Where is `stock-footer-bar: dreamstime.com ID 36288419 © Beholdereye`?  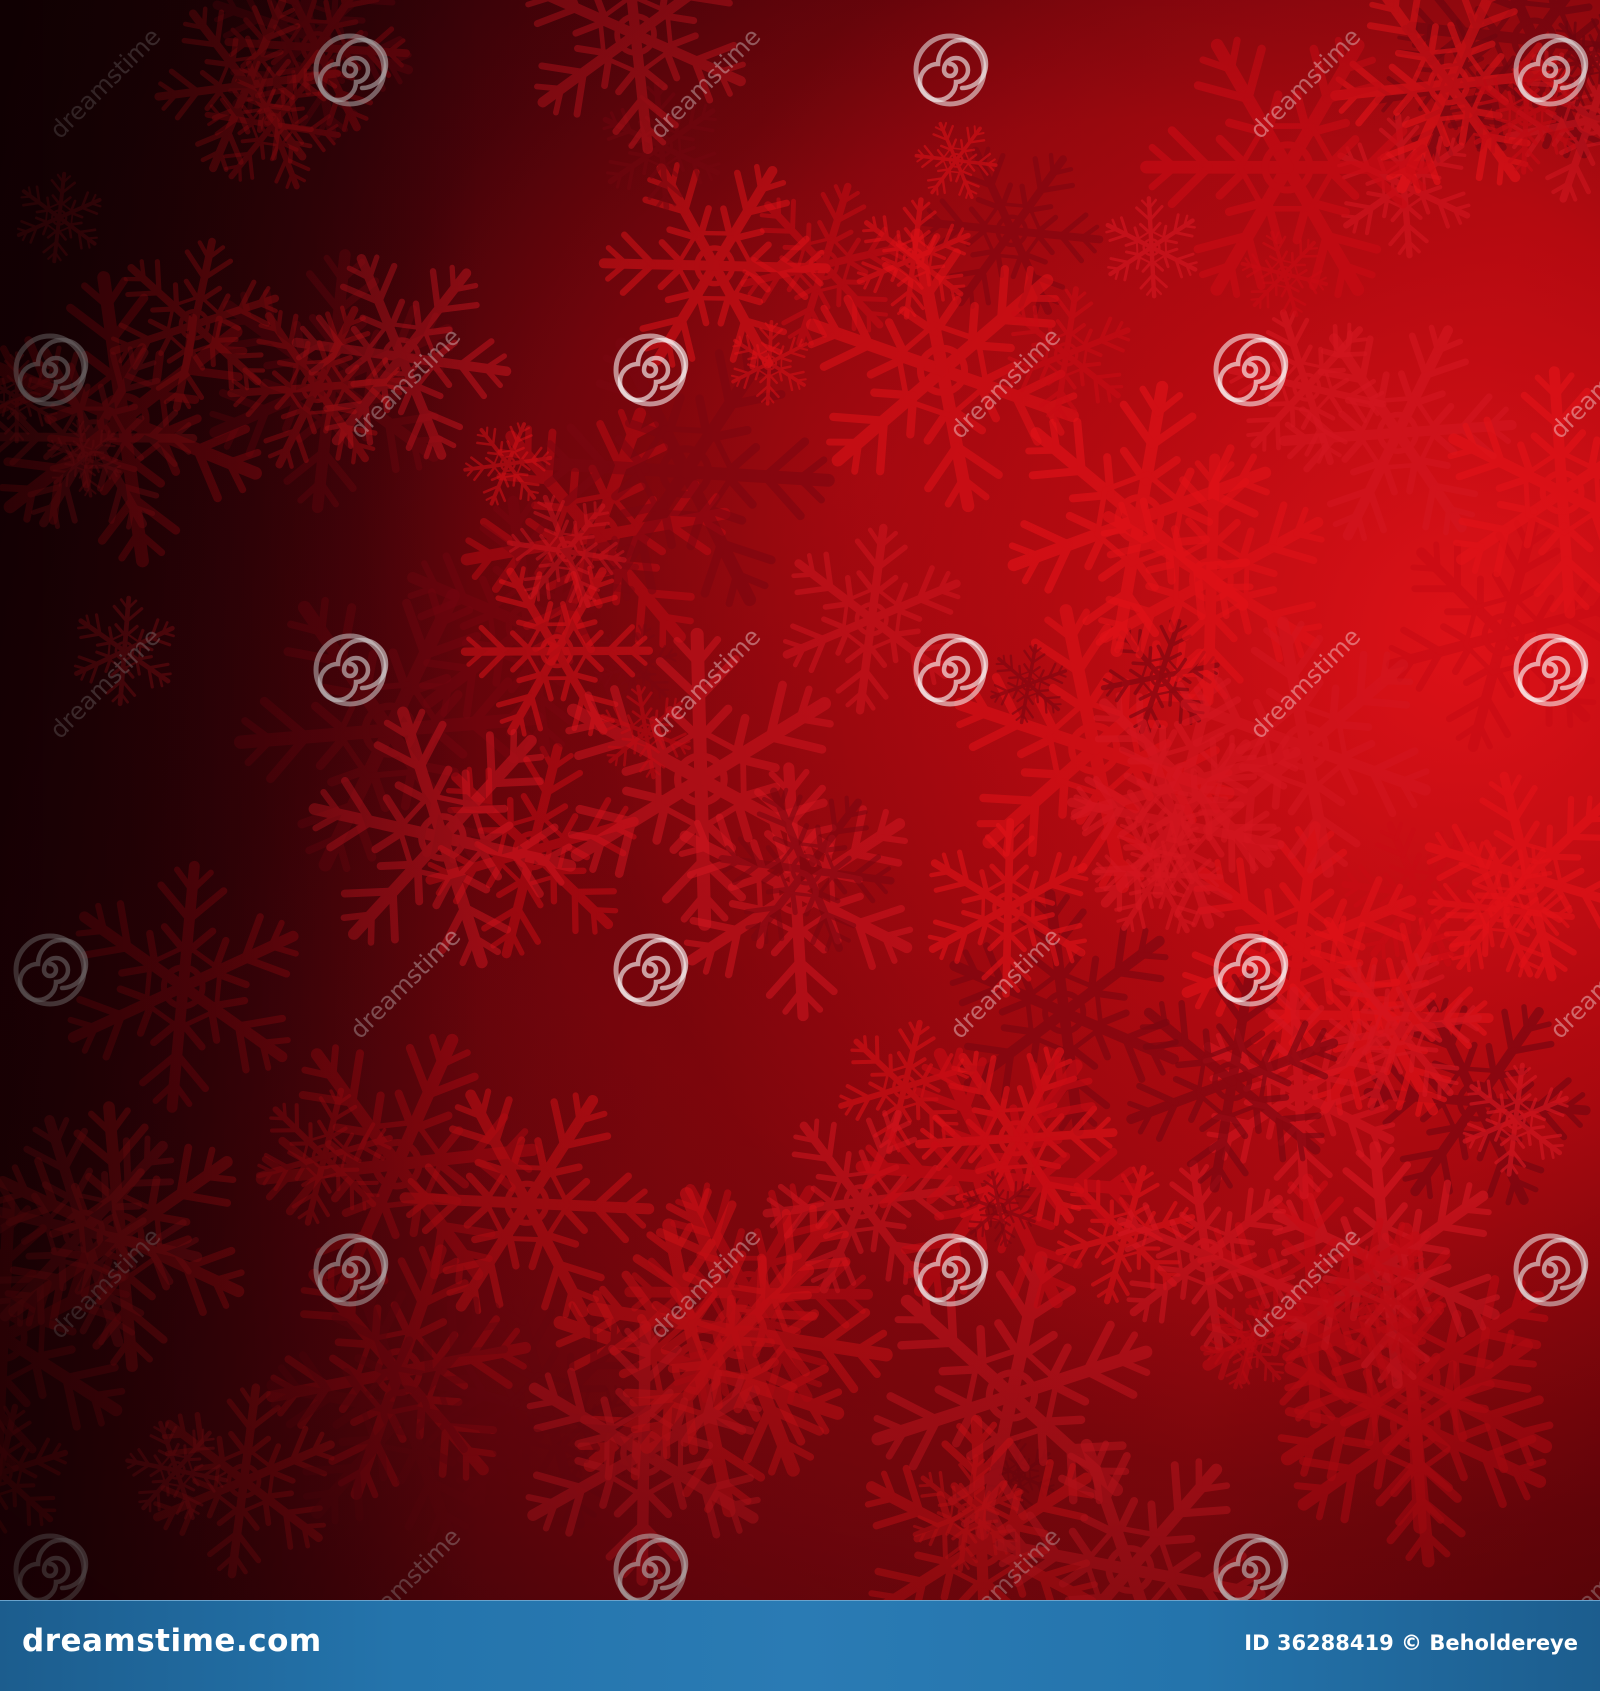 stock-footer-bar: dreamstime.com ID 36288419 © Beholdereye is located at coordinates (800, 1645).